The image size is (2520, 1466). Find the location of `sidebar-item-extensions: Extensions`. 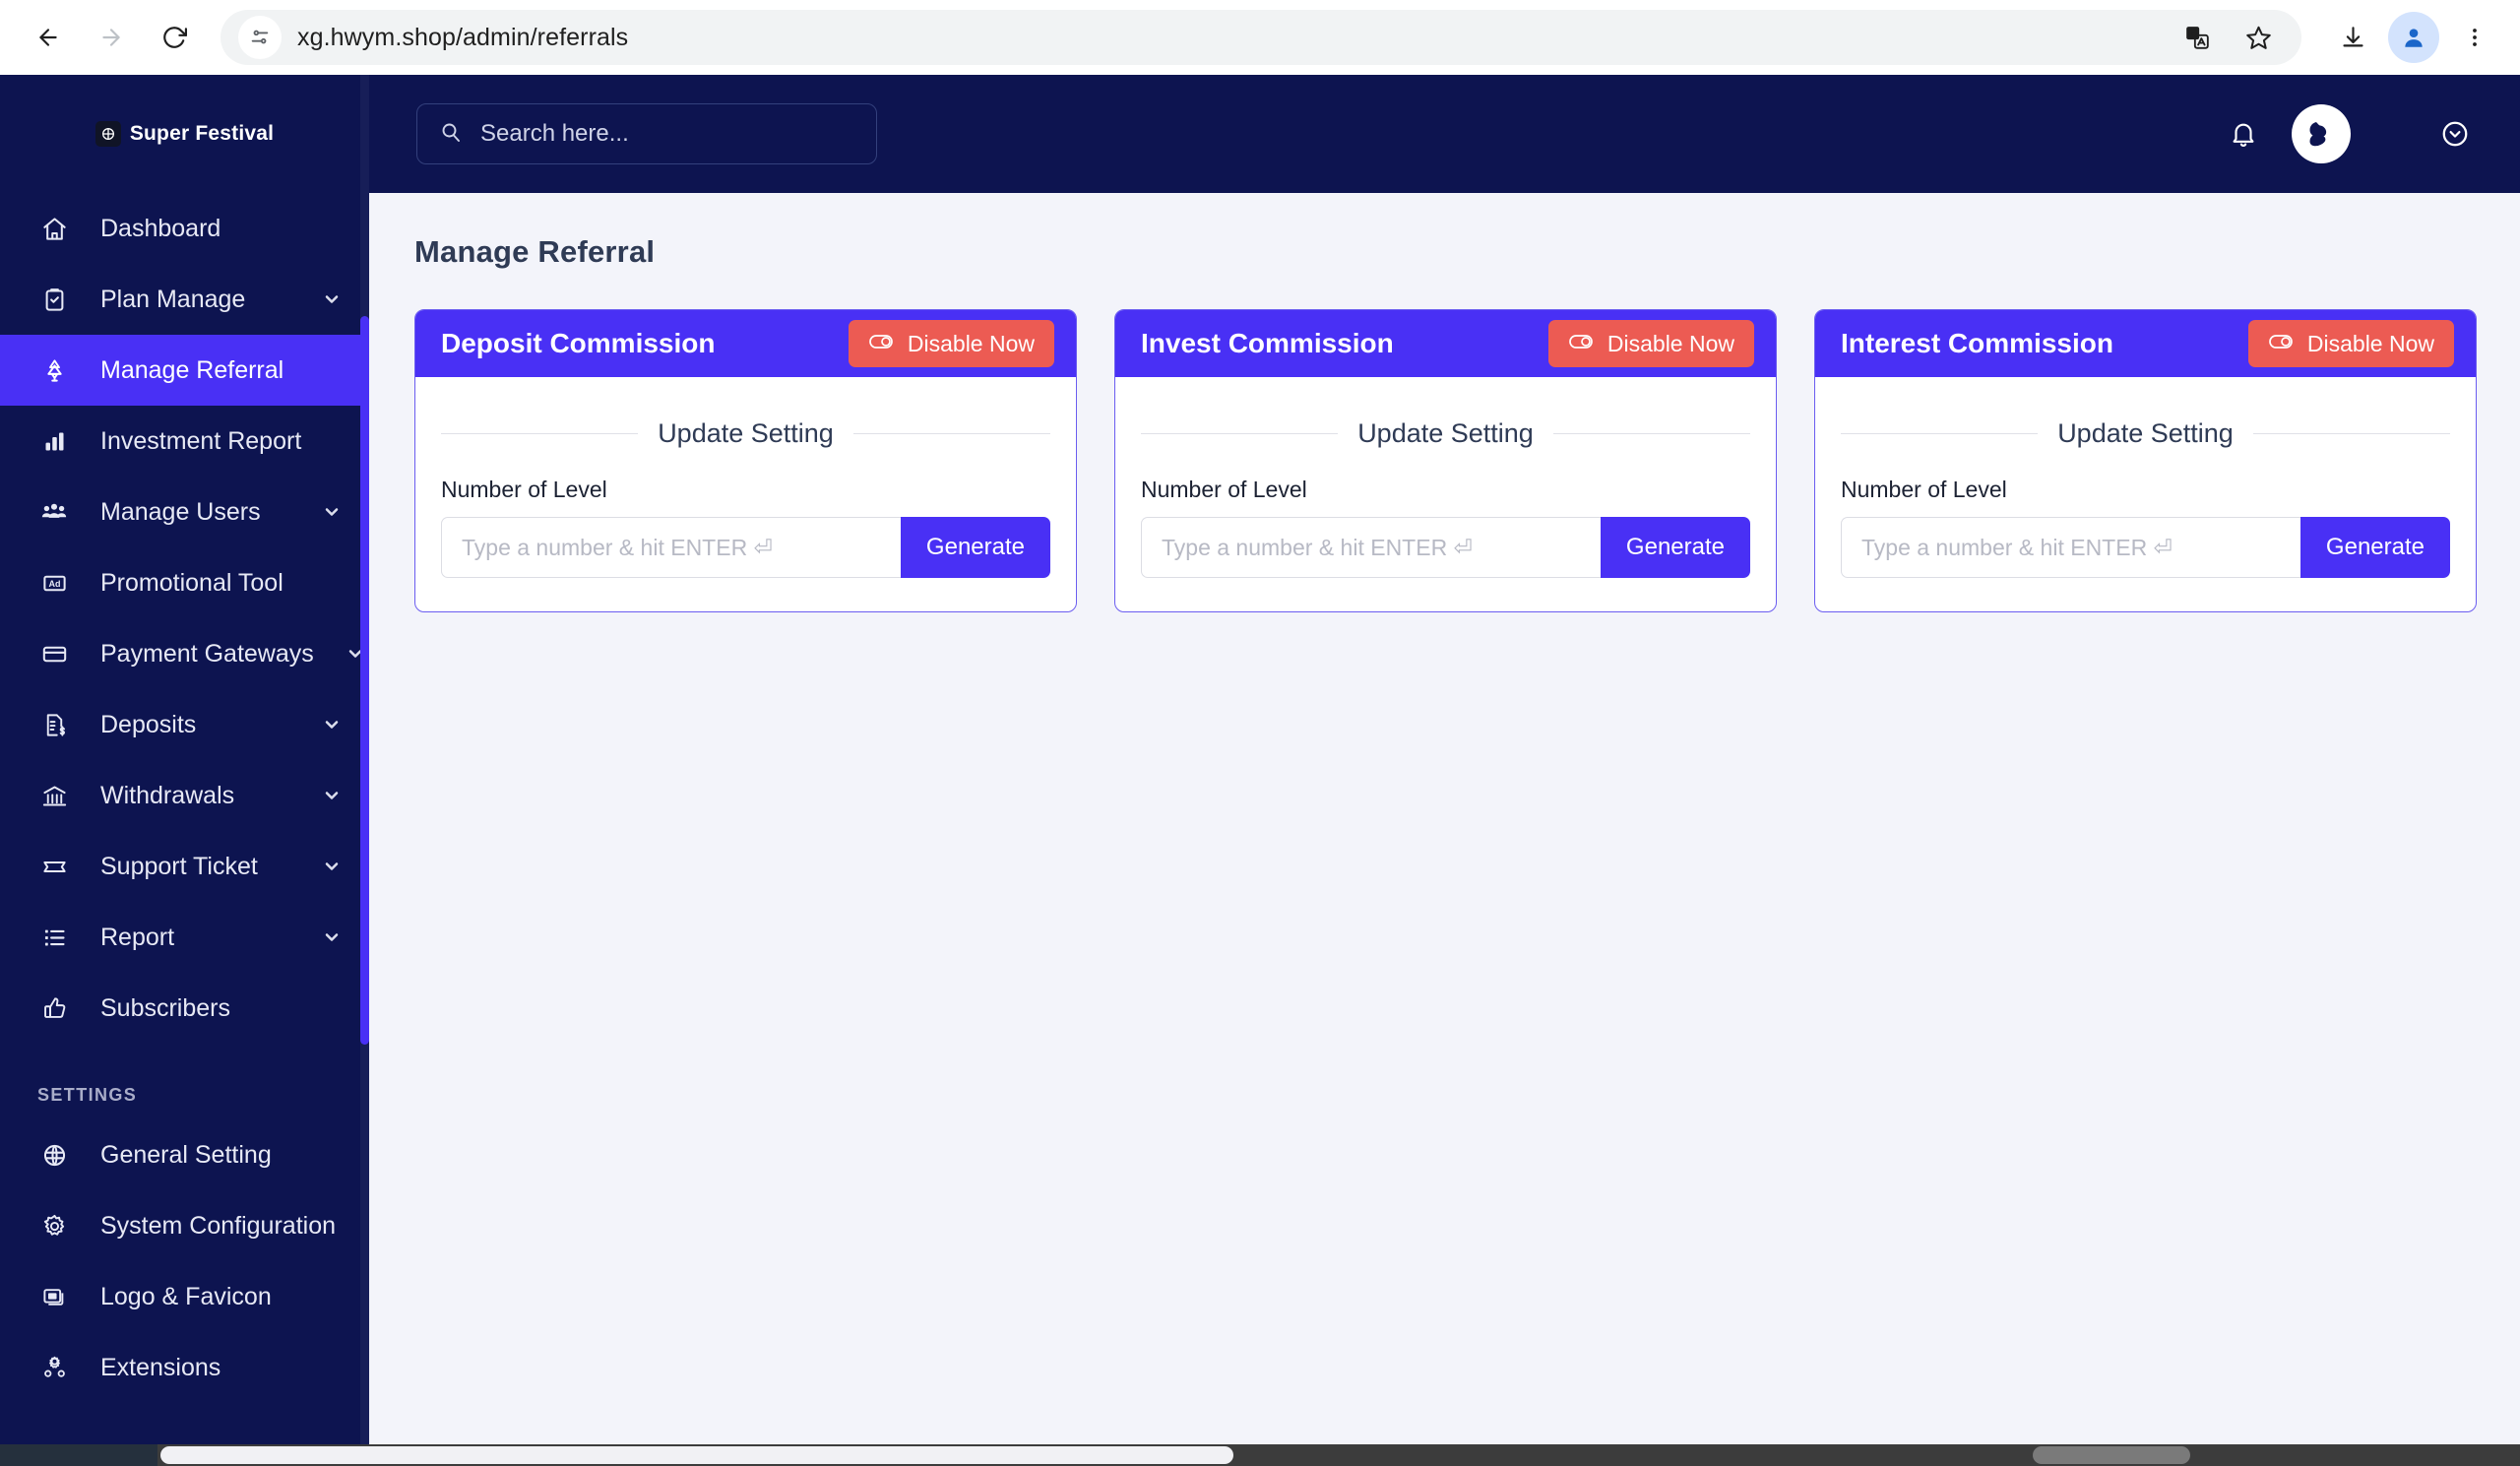

sidebar-item-extensions: Extensions is located at coordinates (184, 1368).